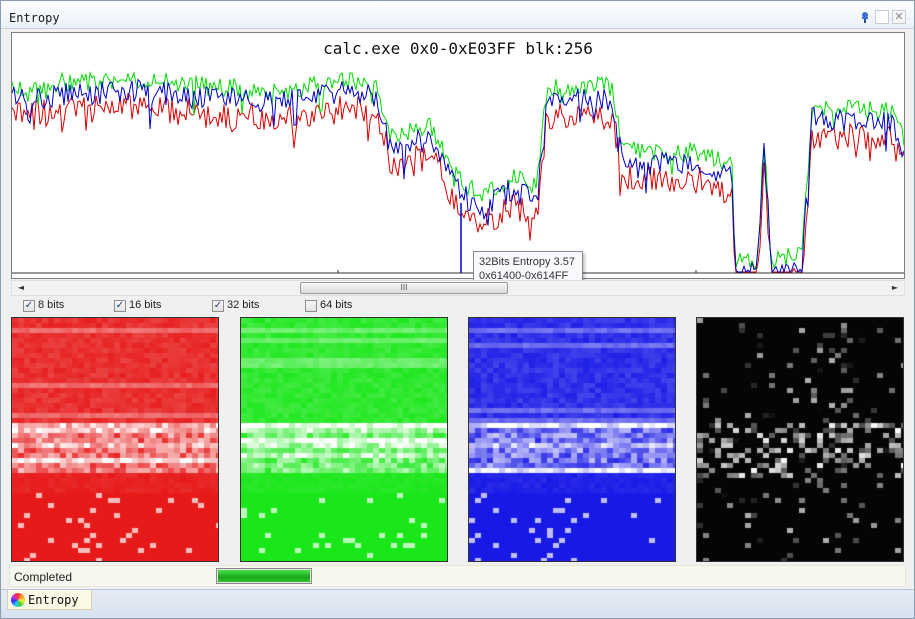  I want to click on tab-entropy-label: Entropy, so click(53, 600).